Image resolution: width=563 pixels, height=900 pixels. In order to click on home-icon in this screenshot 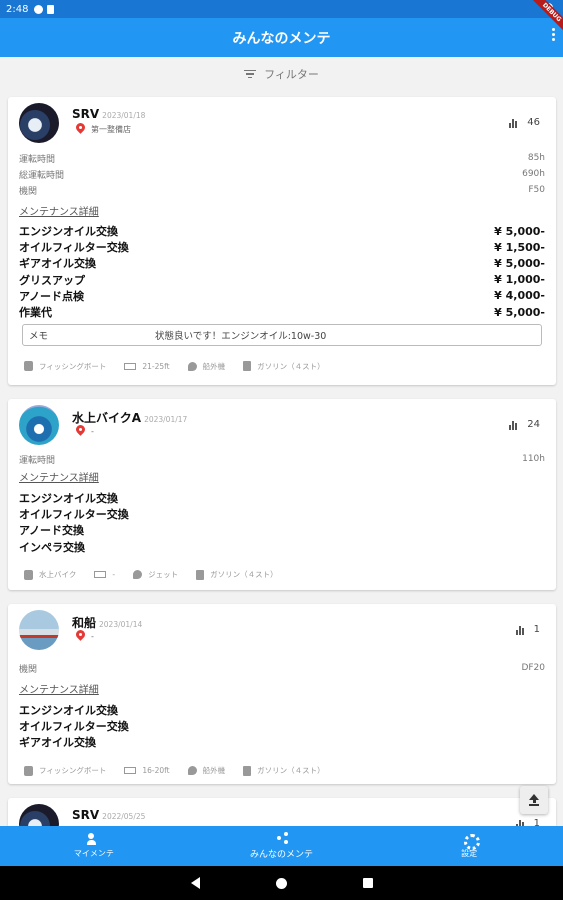, I will do `click(281, 883)`.